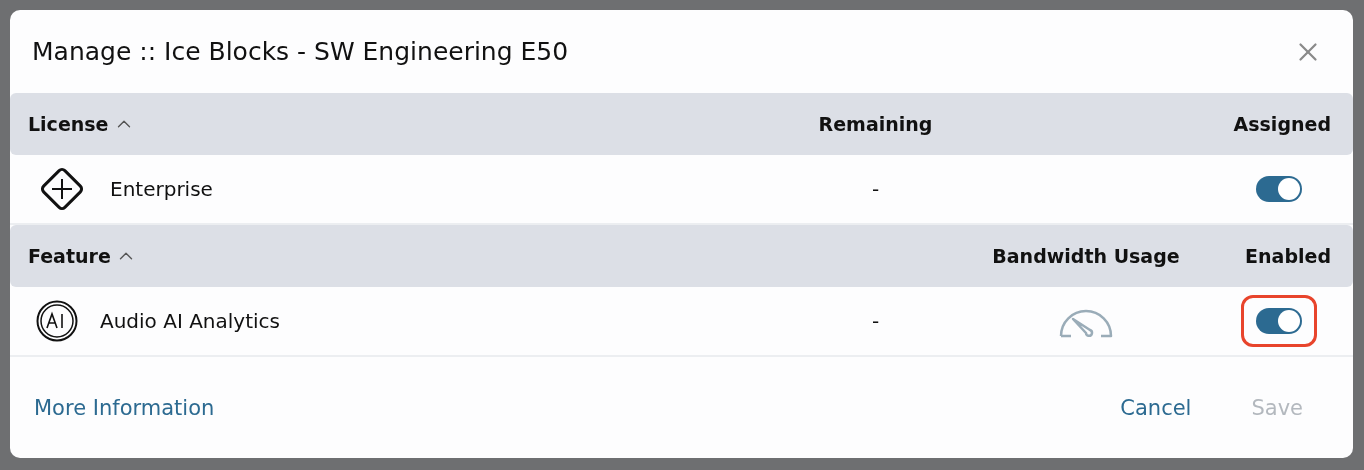  What do you see at coordinates (82, 256) in the screenshot?
I see `column-header: Feature` at bounding box center [82, 256].